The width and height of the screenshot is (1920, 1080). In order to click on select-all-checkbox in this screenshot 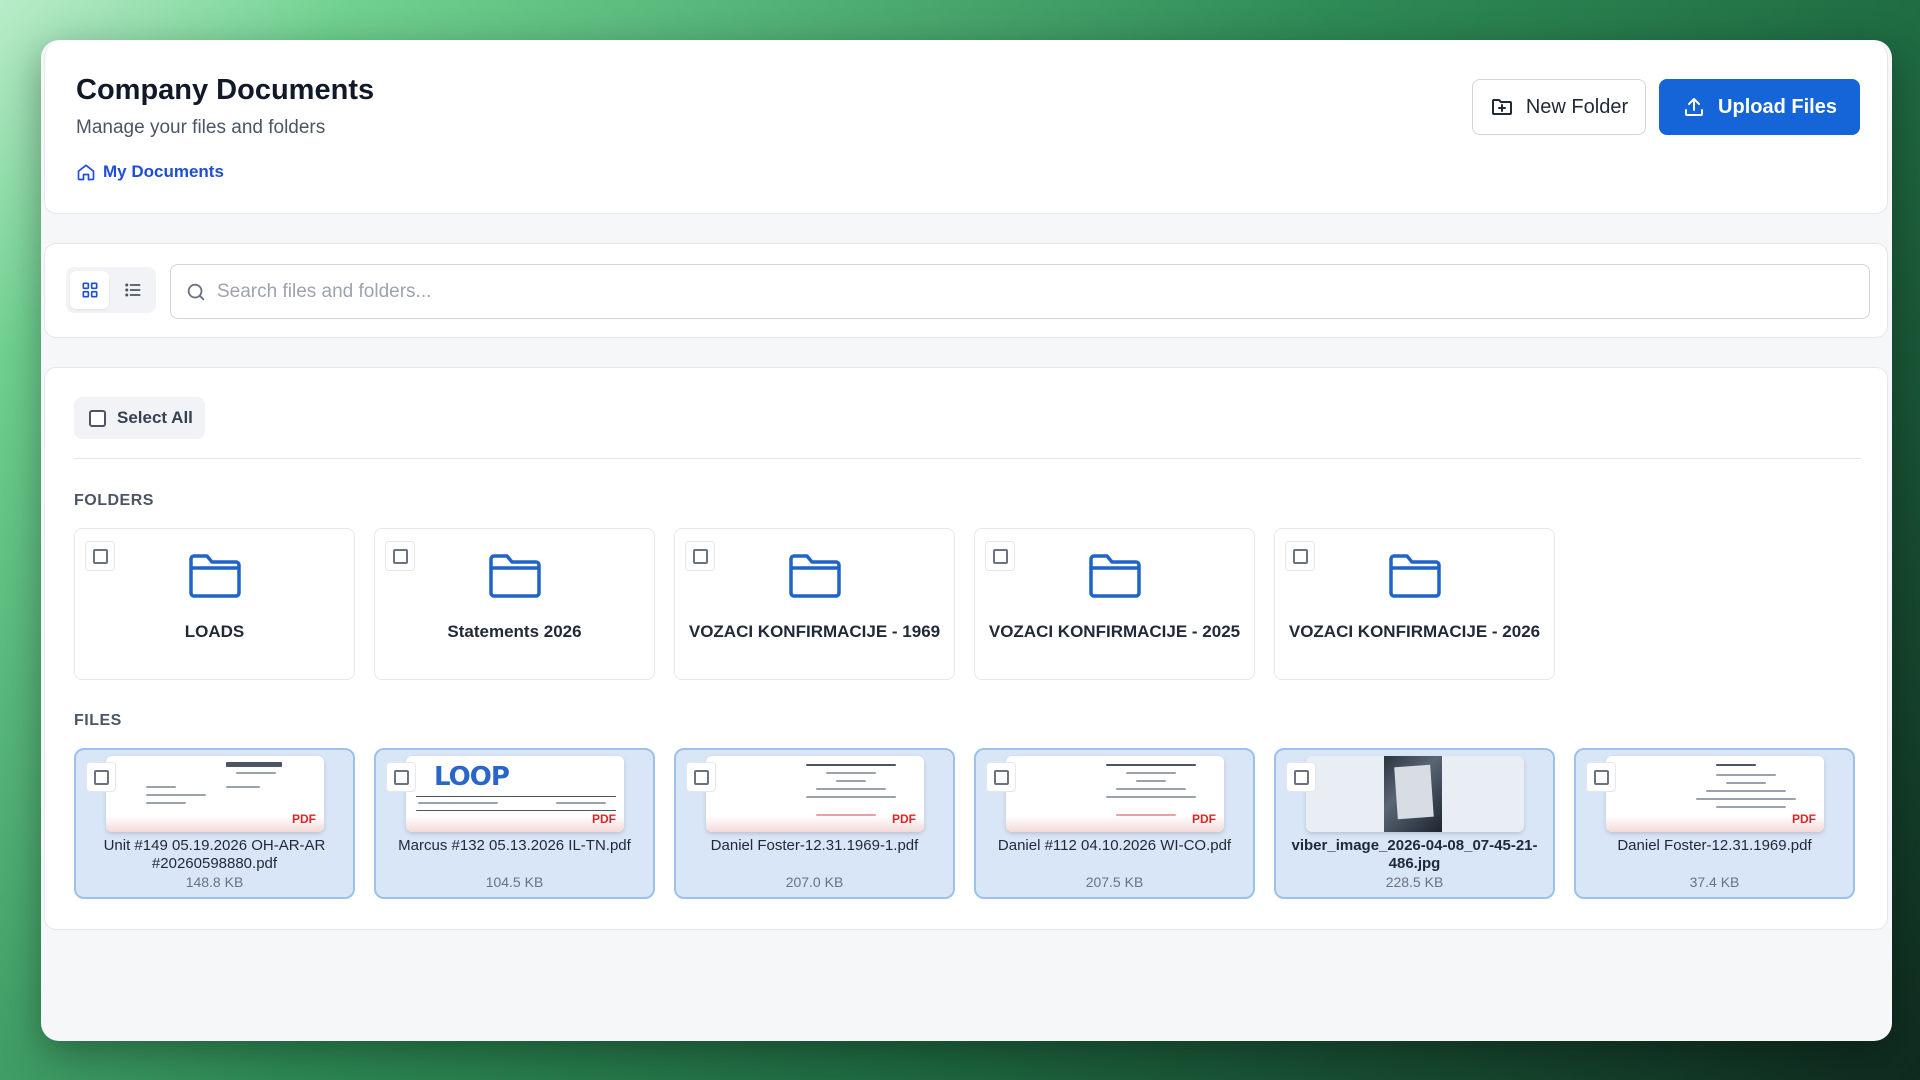, I will do `click(97, 418)`.